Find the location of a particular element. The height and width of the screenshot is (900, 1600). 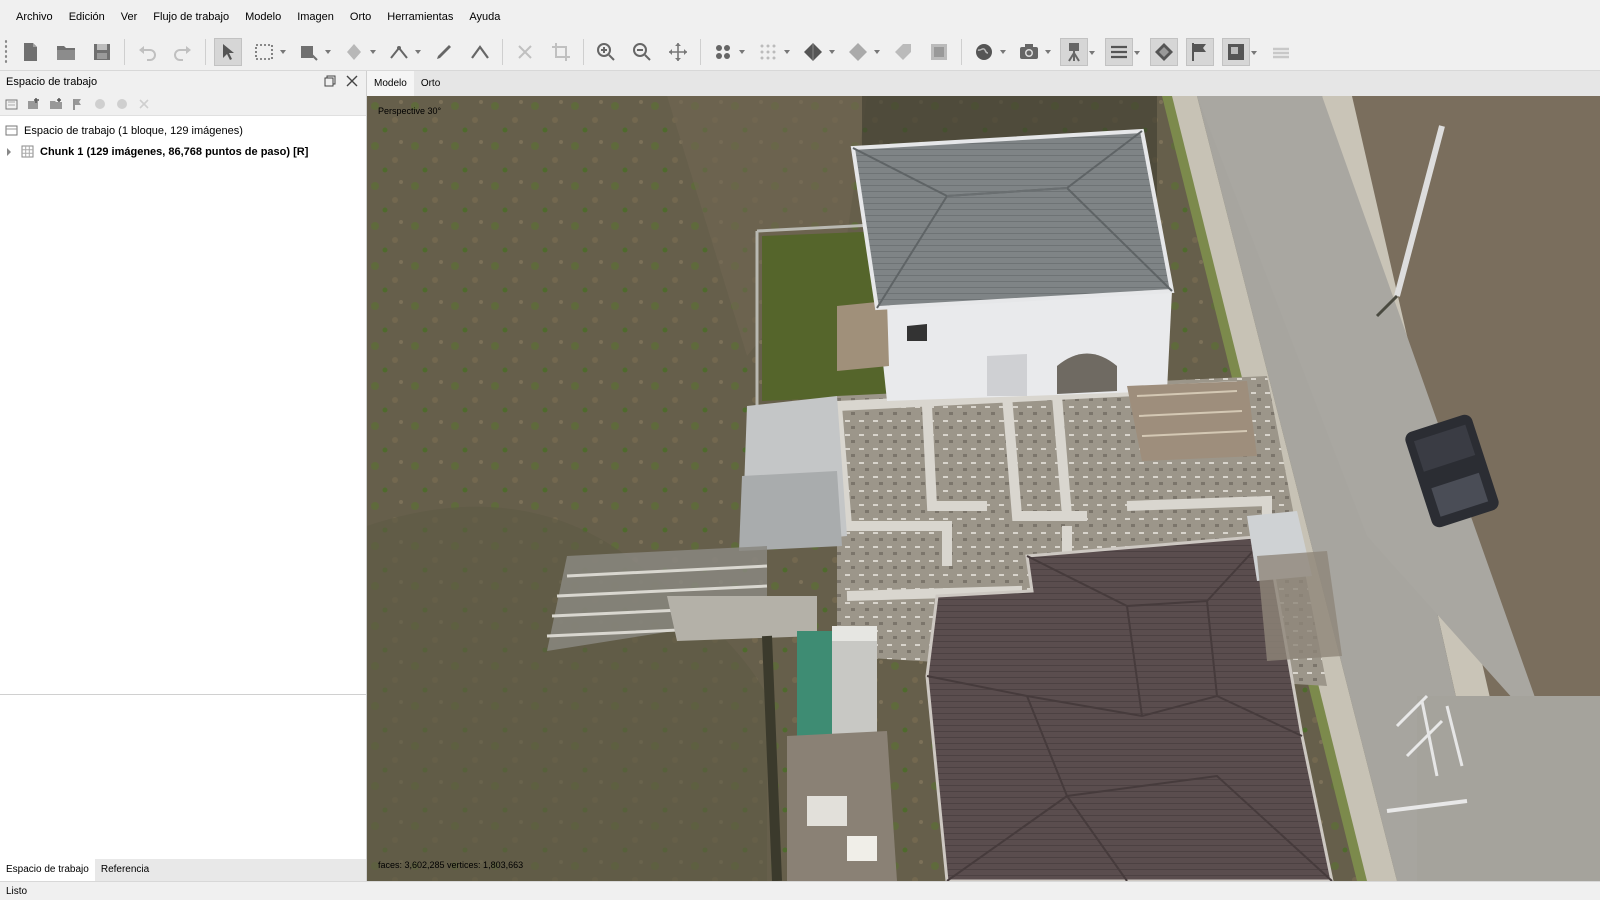

orthomosaic-button is located at coordinates (939, 52).